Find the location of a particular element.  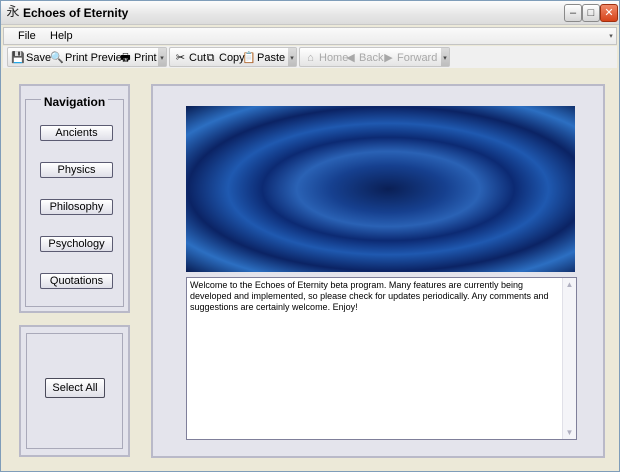

app-logo-icon: 永 is located at coordinates (13, 13).